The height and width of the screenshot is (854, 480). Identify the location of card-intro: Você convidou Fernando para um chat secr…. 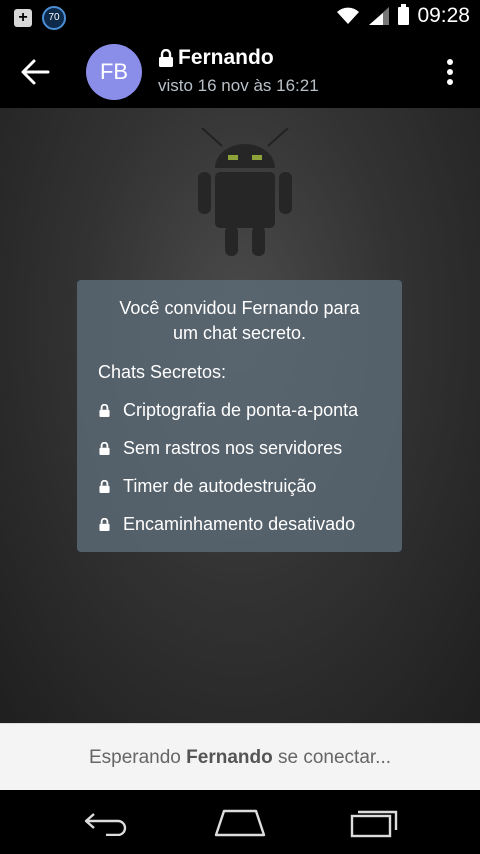
(239, 321).